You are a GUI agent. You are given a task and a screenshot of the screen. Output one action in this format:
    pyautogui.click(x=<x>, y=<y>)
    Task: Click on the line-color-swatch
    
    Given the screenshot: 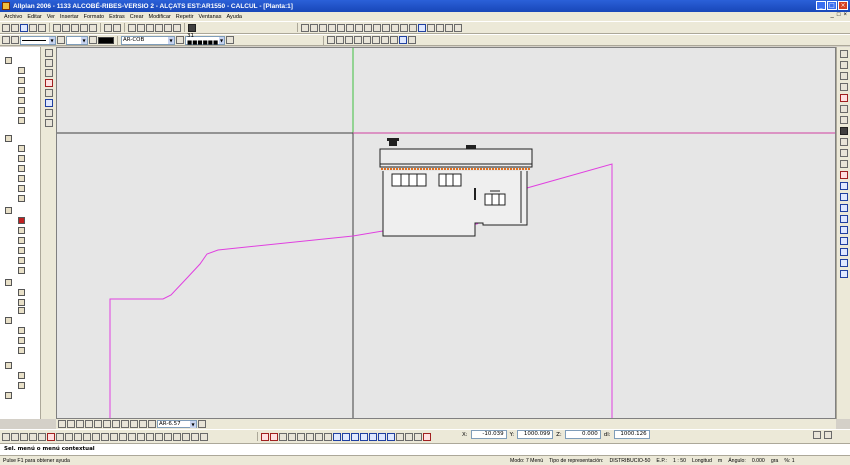 What is the action you would take?
    pyautogui.click(x=106, y=40)
    